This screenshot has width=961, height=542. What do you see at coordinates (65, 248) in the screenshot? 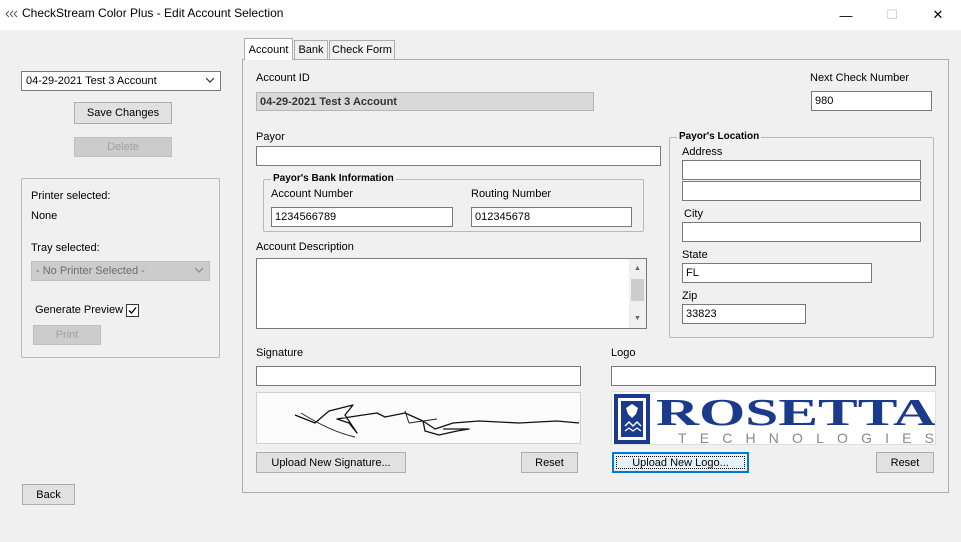
I see `tray-selected-label: Tray selected:` at bounding box center [65, 248].